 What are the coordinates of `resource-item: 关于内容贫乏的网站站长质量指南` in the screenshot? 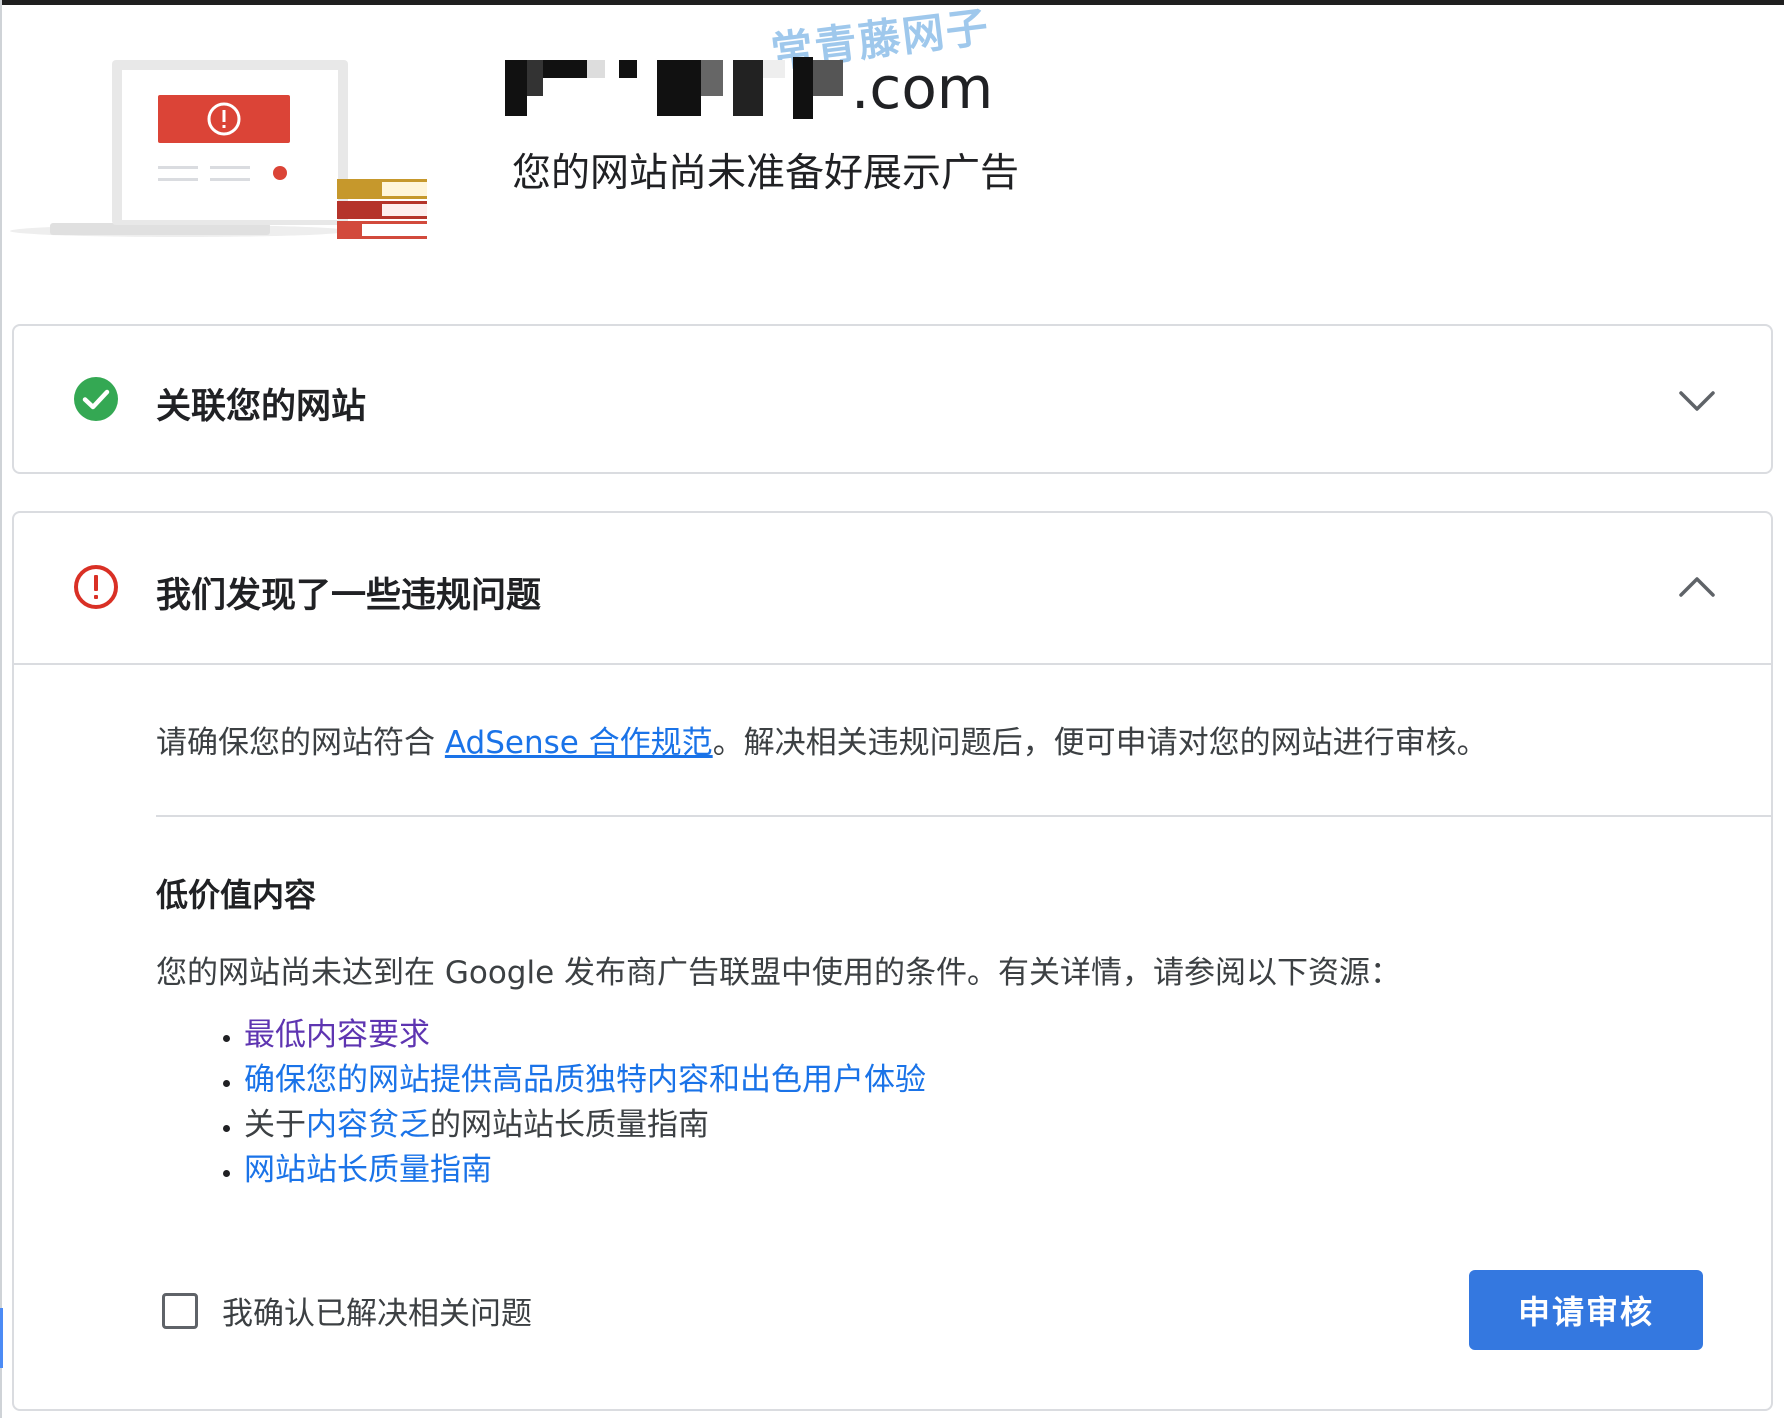 It's located at (585, 1125).